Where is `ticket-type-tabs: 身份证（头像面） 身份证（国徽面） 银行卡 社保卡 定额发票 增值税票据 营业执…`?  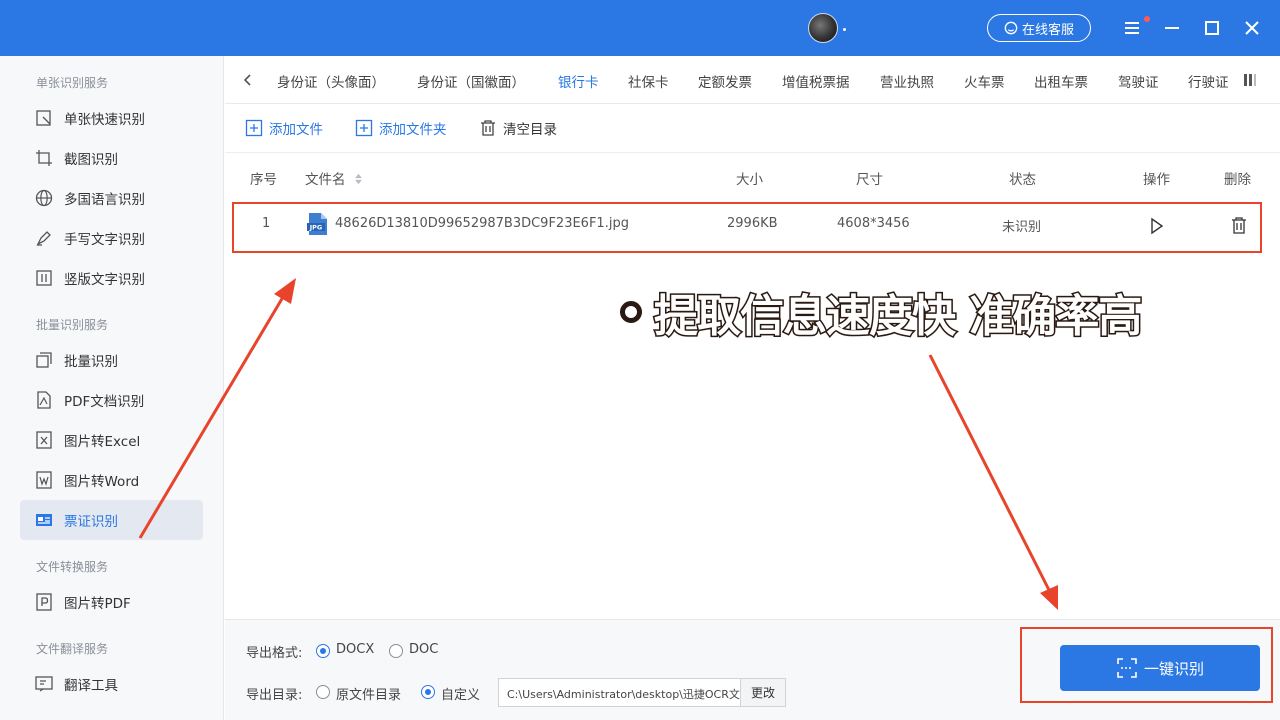
ticket-type-tabs: 身份证（头像面） 身份证（国徽面） 银行卡 社保卡 定额发票 增值税票据 营业执… is located at coordinates (752, 80).